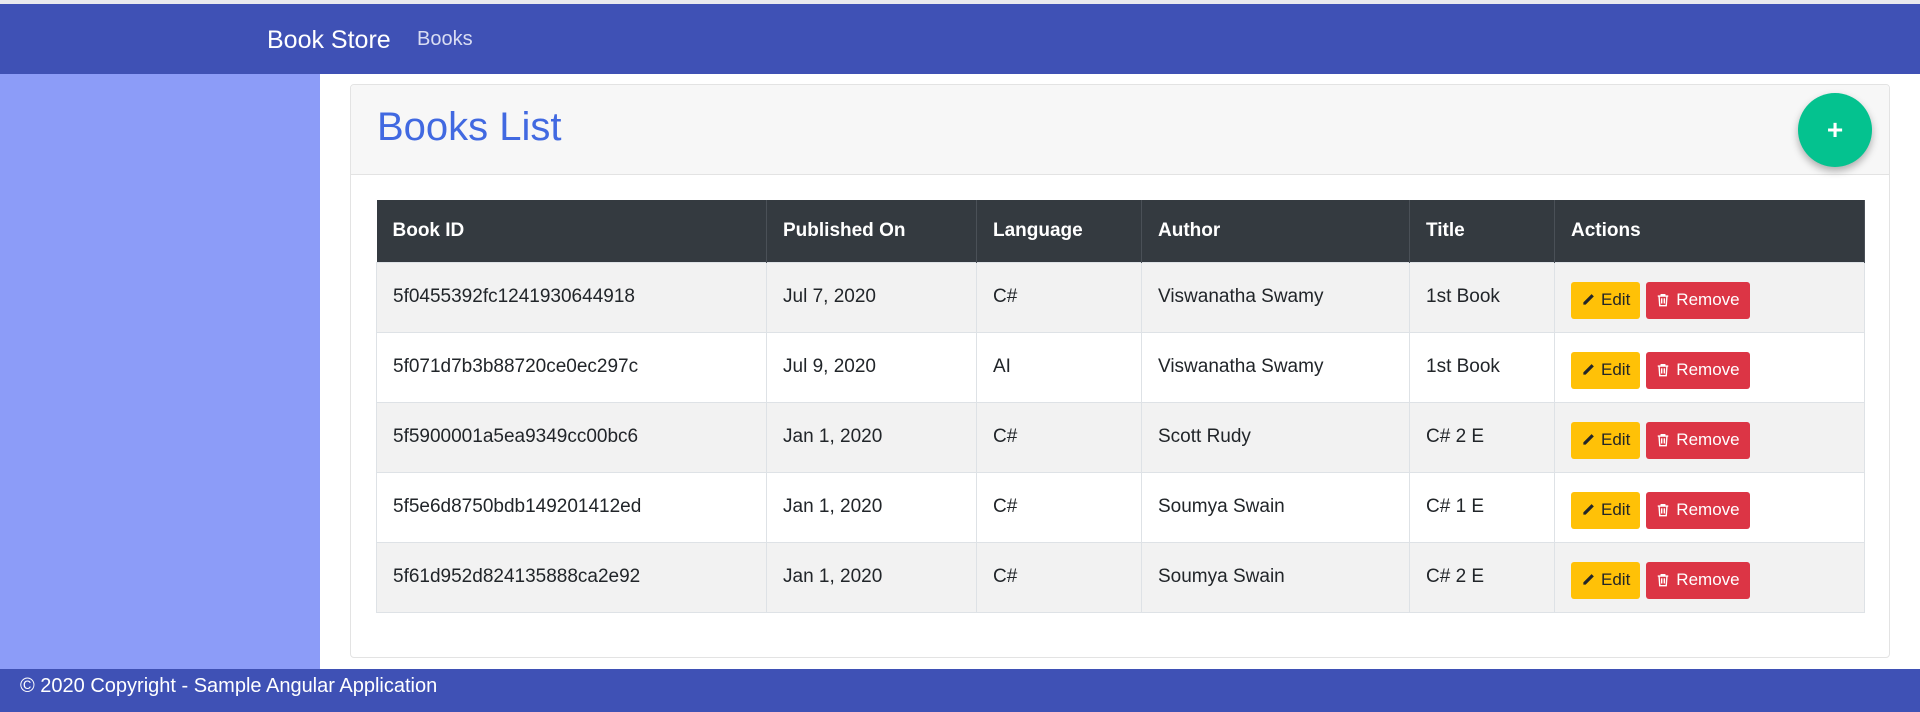 The height and width of the screenshot is (712, 1920). I want to click on cell-book-id: 5f5e6d8750bdb149201412ed, so click(571, 507).